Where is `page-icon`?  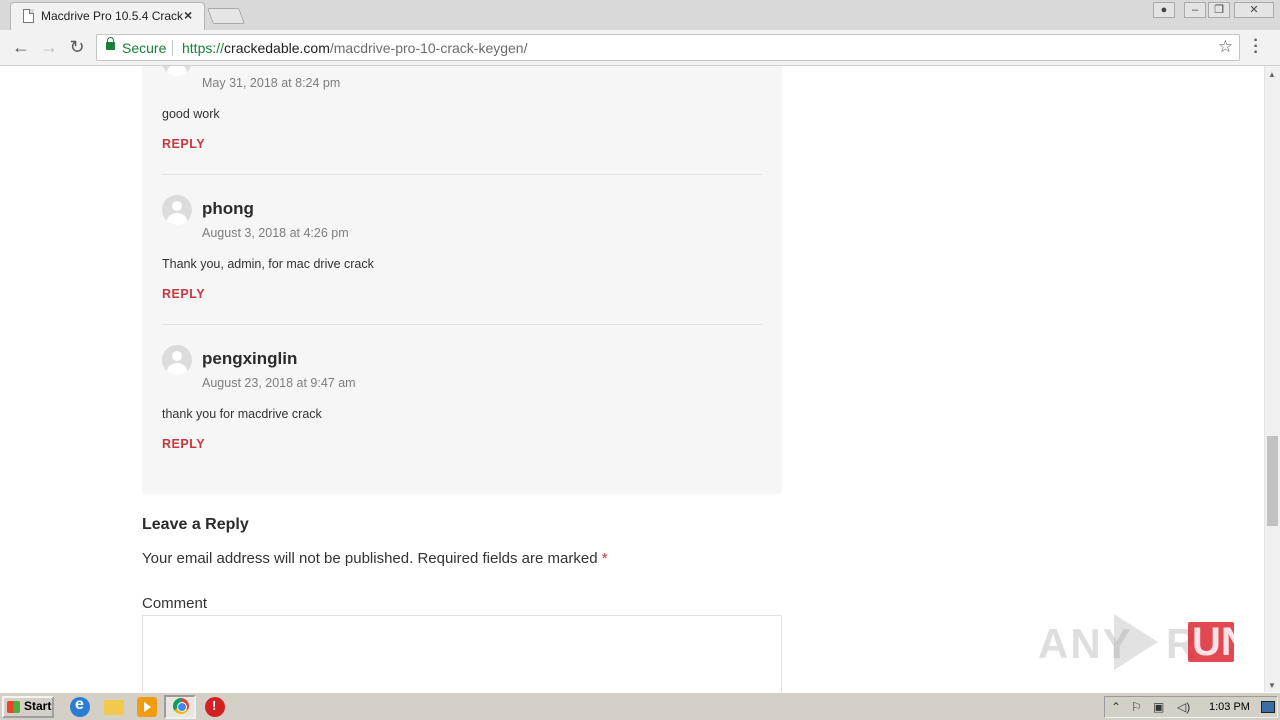 page-icon is located at coordinates (28, 16).